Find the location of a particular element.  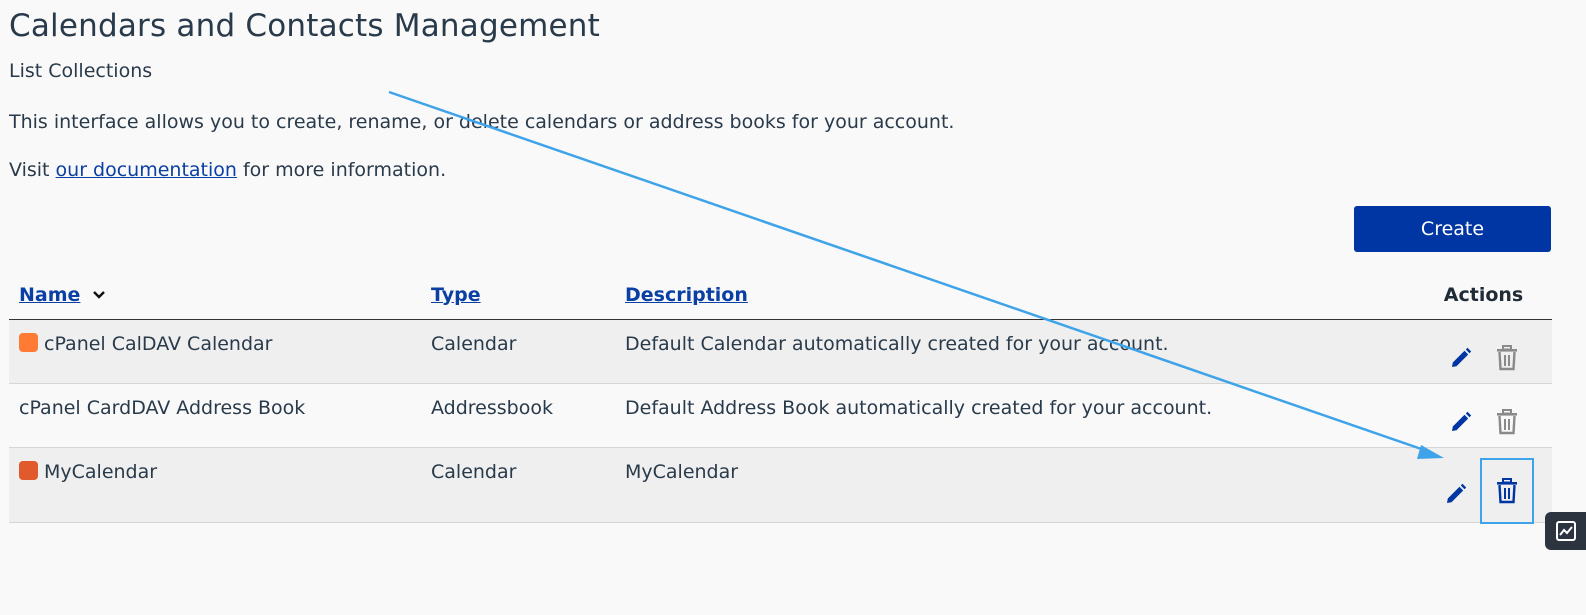

table-row: MyCalendar Calendar MyCalendar is located at coordinates (780, 485).